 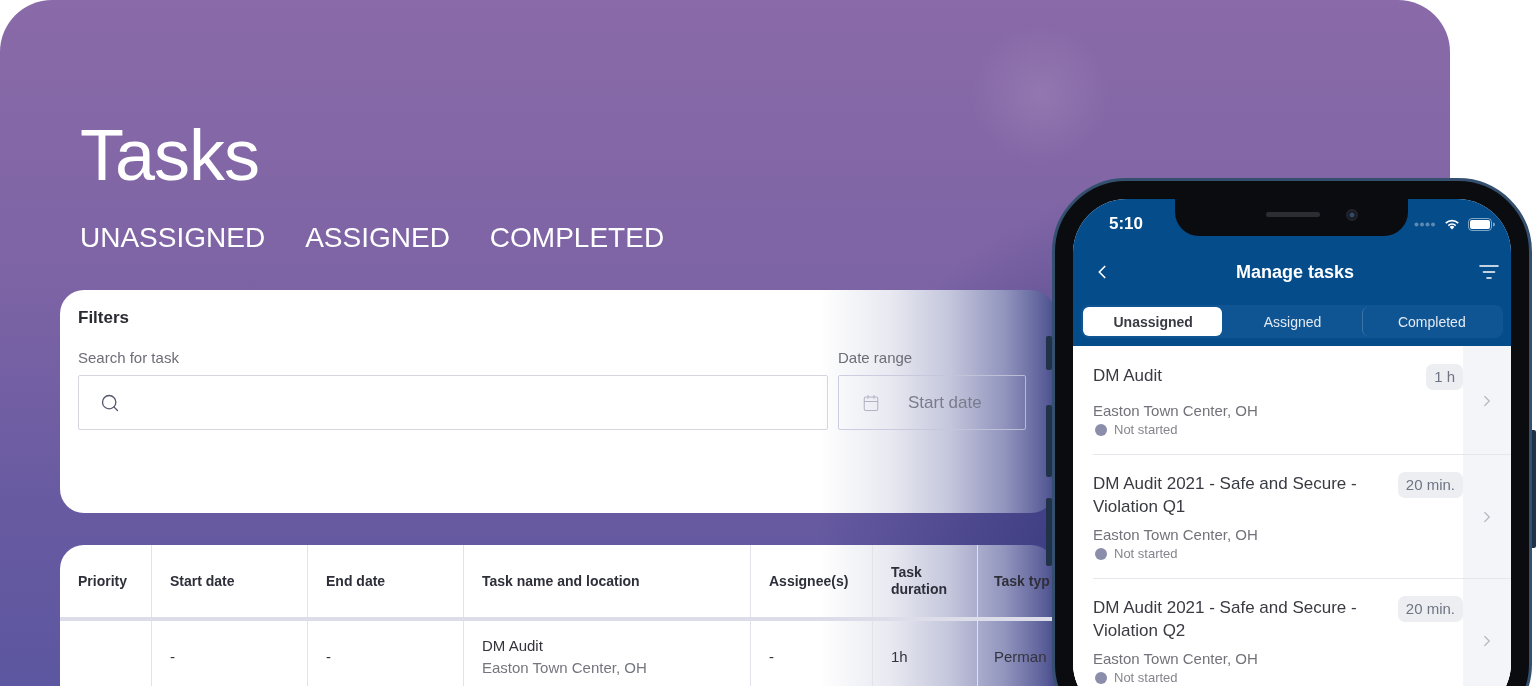 I want to click on task-title: DM Audit 2021 - Safe and Secure - Violation Q2, so click(x=1225, y=619).